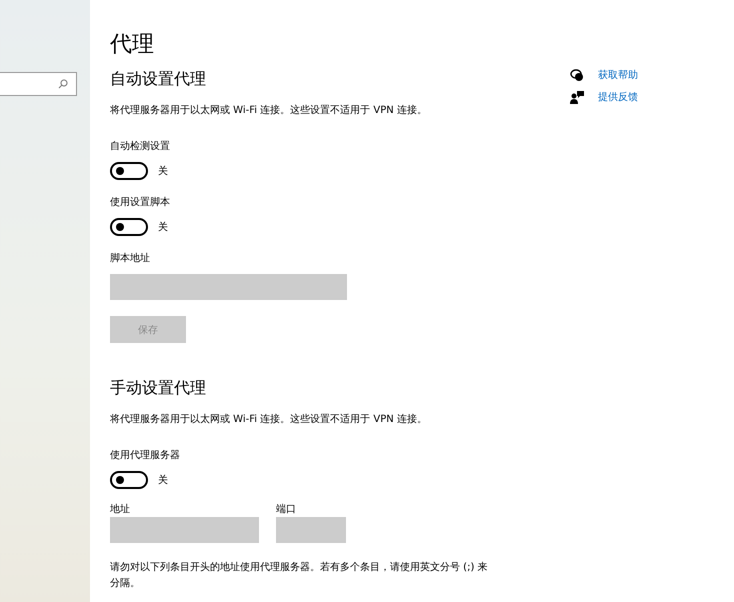 This screenshot has height=602, width=734. Describe the element at coordinates (140, 147) in the screenshot. I see `toggle-label: 自动检测设置` at that location.